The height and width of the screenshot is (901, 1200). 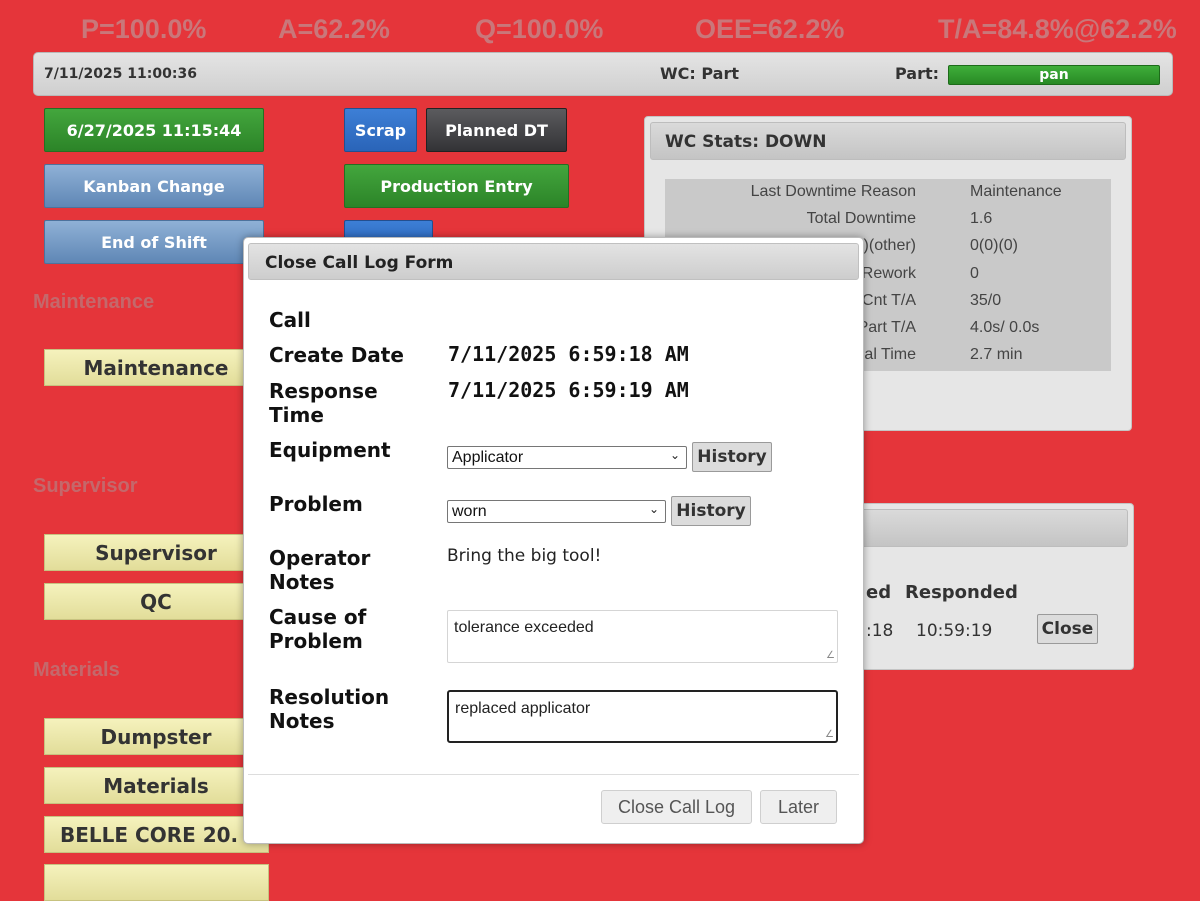 What do you see at coordinates (154, 242) in the screenshot?
I see `end-of-shift-button: End of Shift` at bounding box center [154, 242].